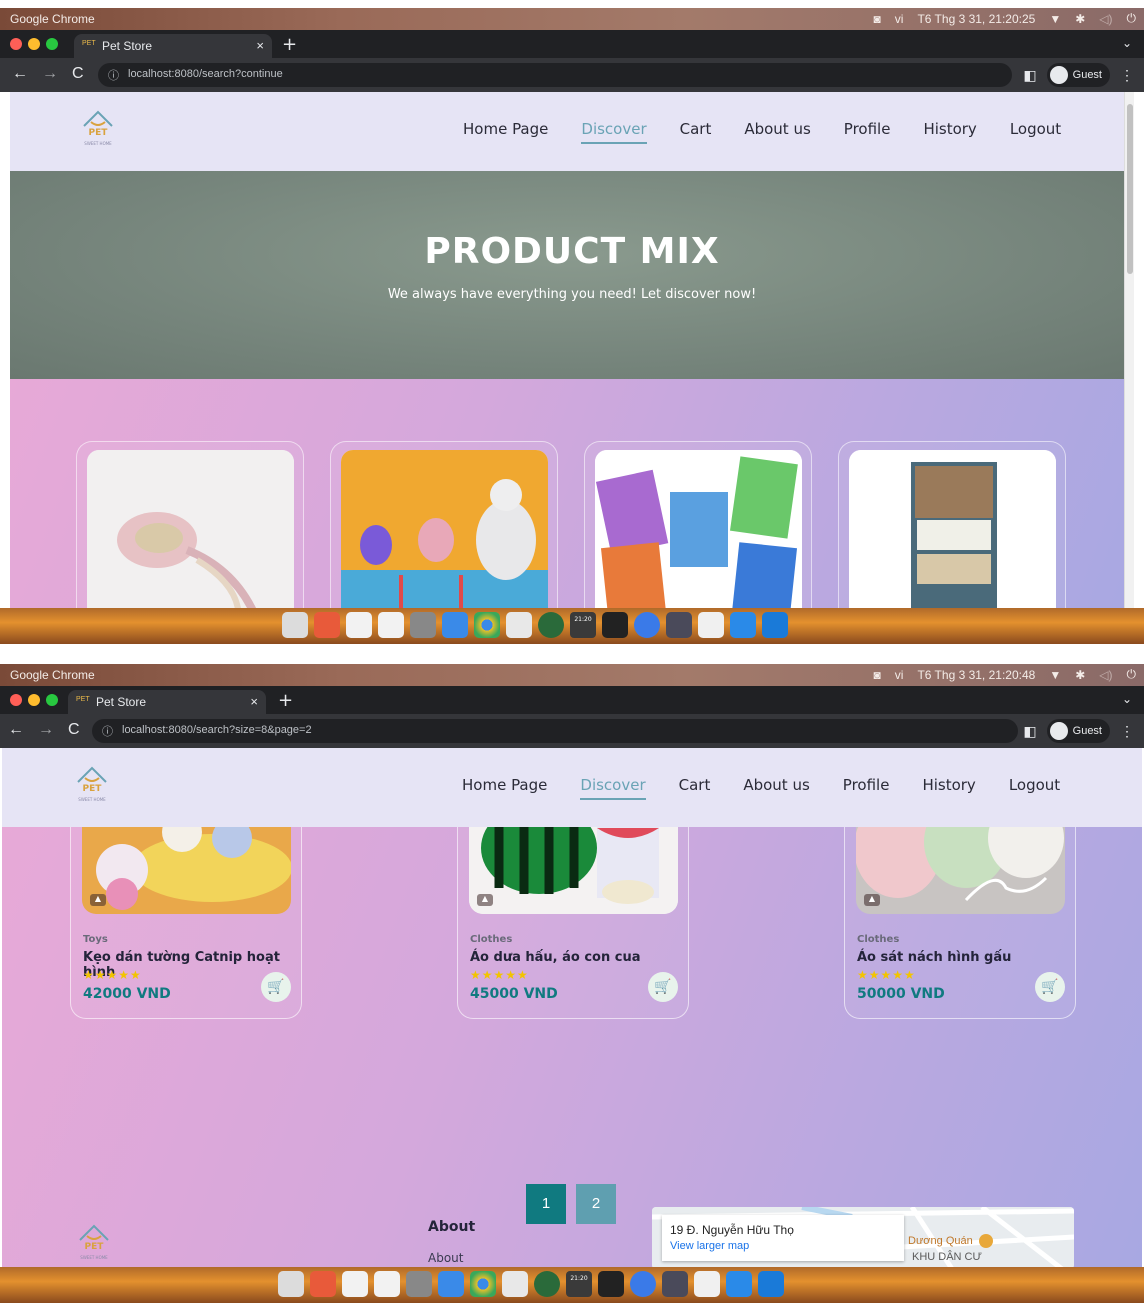  I want to click on product-name: Áo sát nách hình gấu, so click(934, 957).